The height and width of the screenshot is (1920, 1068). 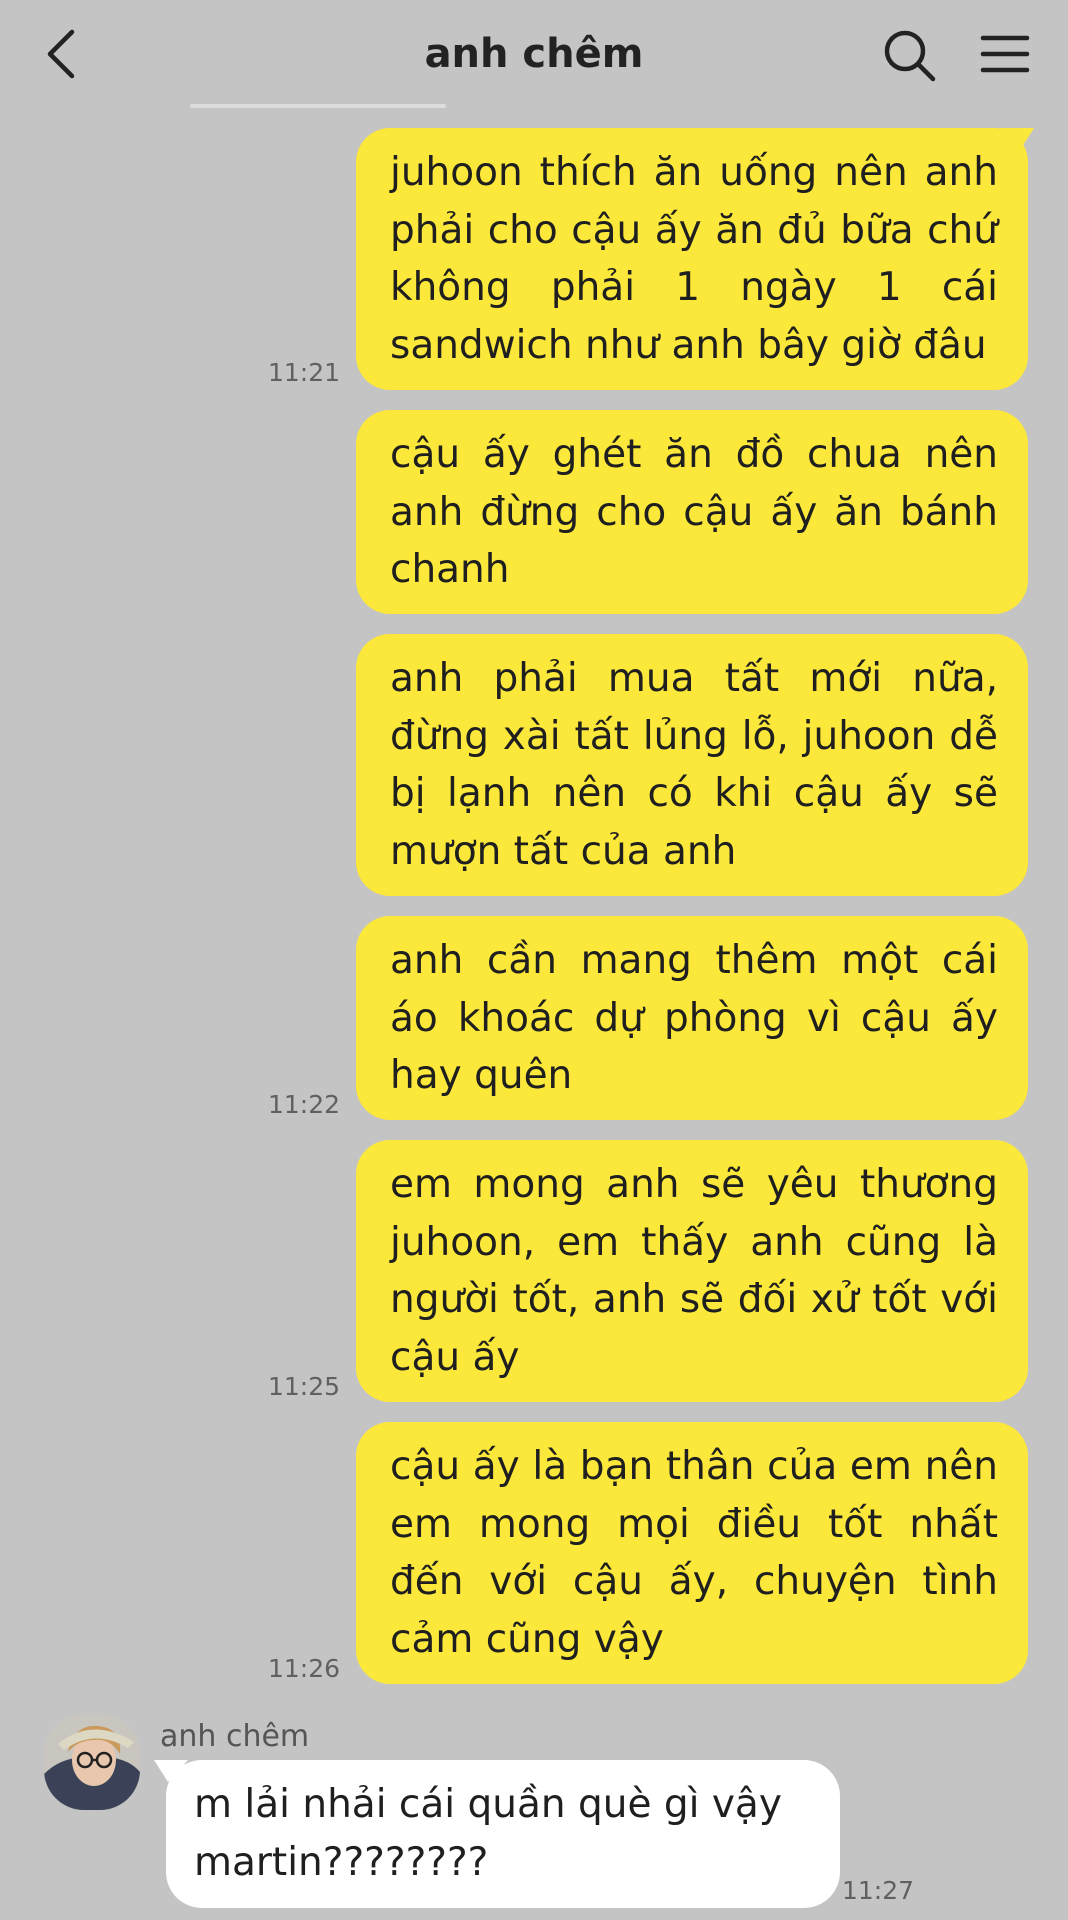 I want to click on message-timestamp: 11:21, so click(x=303, y=372).